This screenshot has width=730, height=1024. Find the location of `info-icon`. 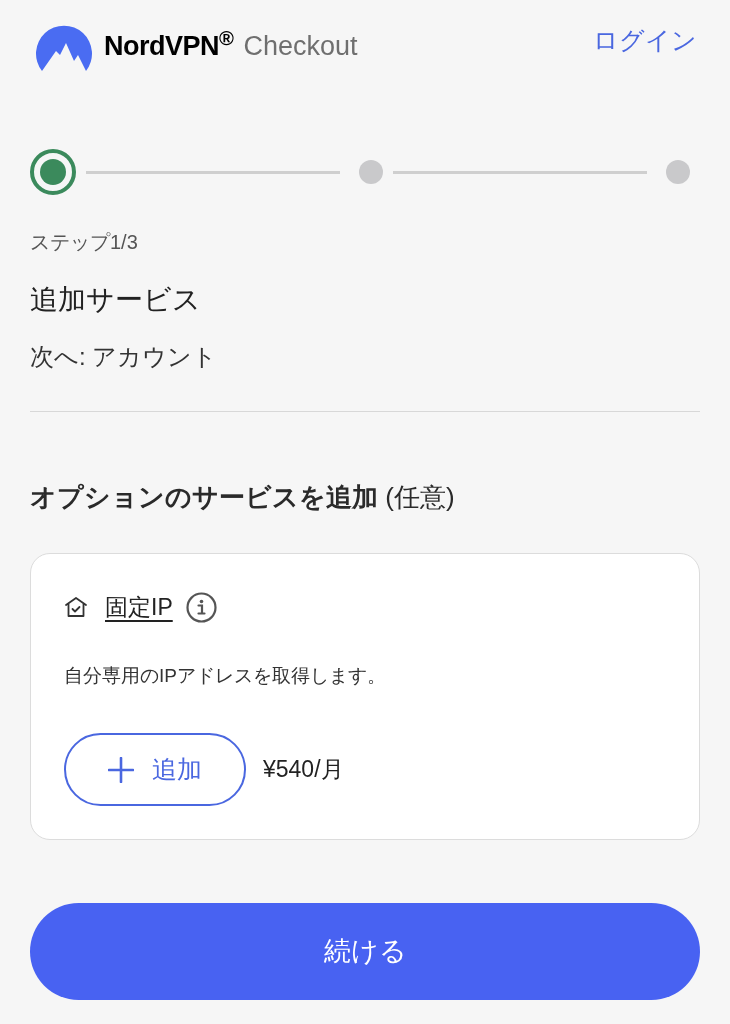

info-icon is located at coordinates (201, 607).